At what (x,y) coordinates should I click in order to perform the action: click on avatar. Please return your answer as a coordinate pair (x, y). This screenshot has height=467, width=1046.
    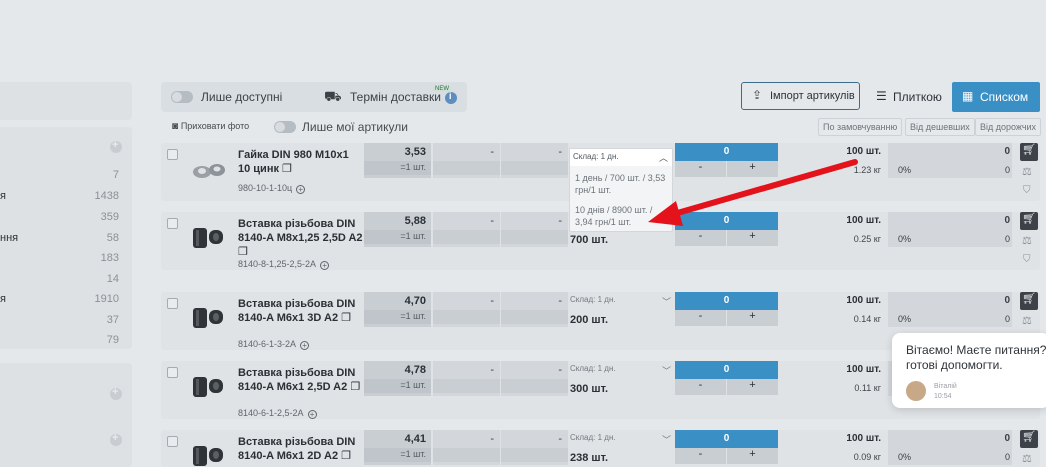
    Looking at the image, I should click on (916, 391).